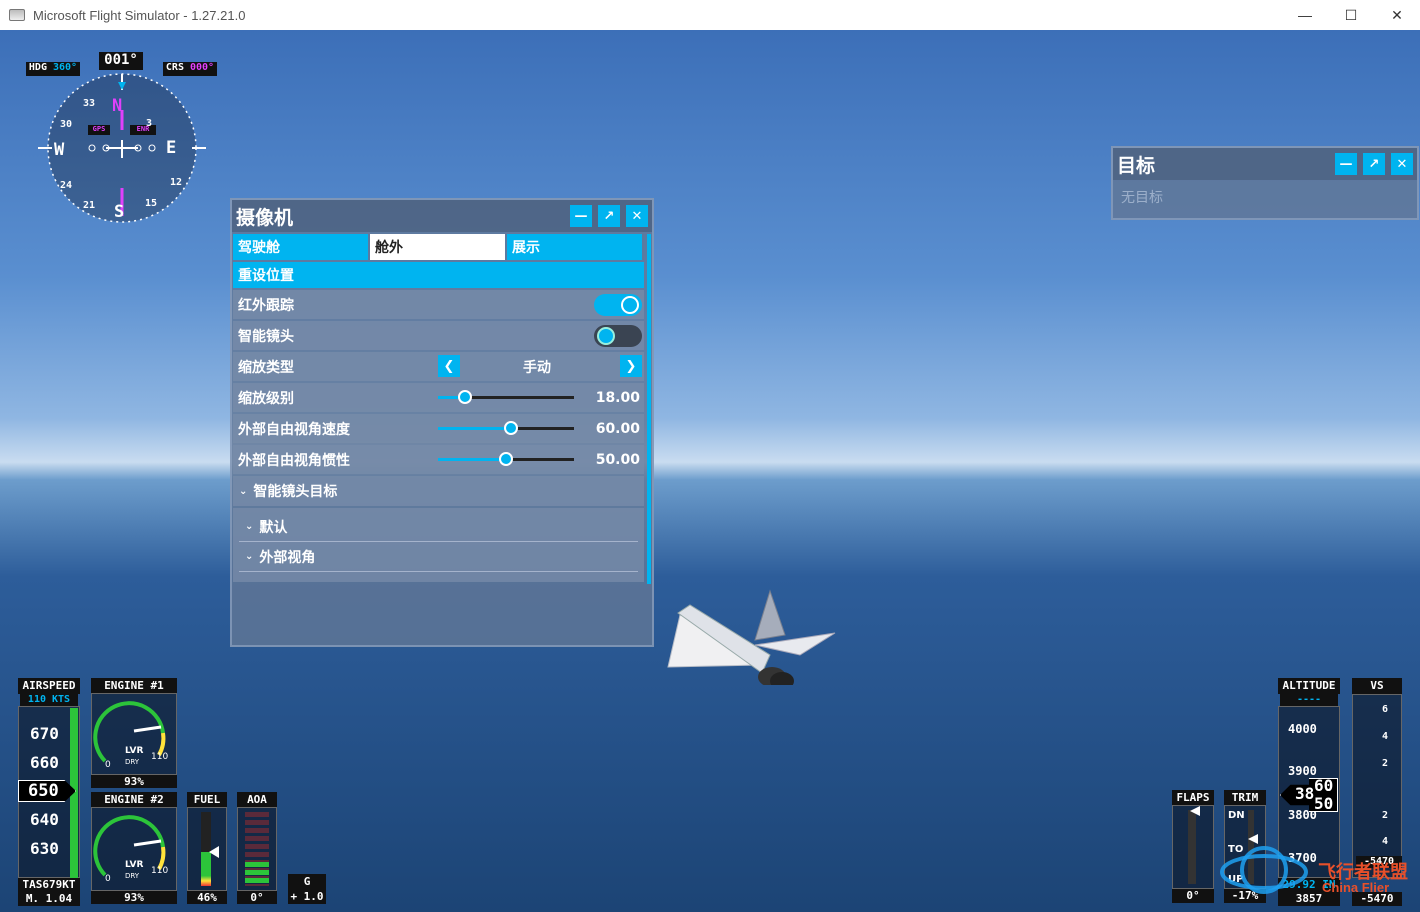 The image size is (1420, 912). I want to click on compass-12: 12, so click(176, 182).